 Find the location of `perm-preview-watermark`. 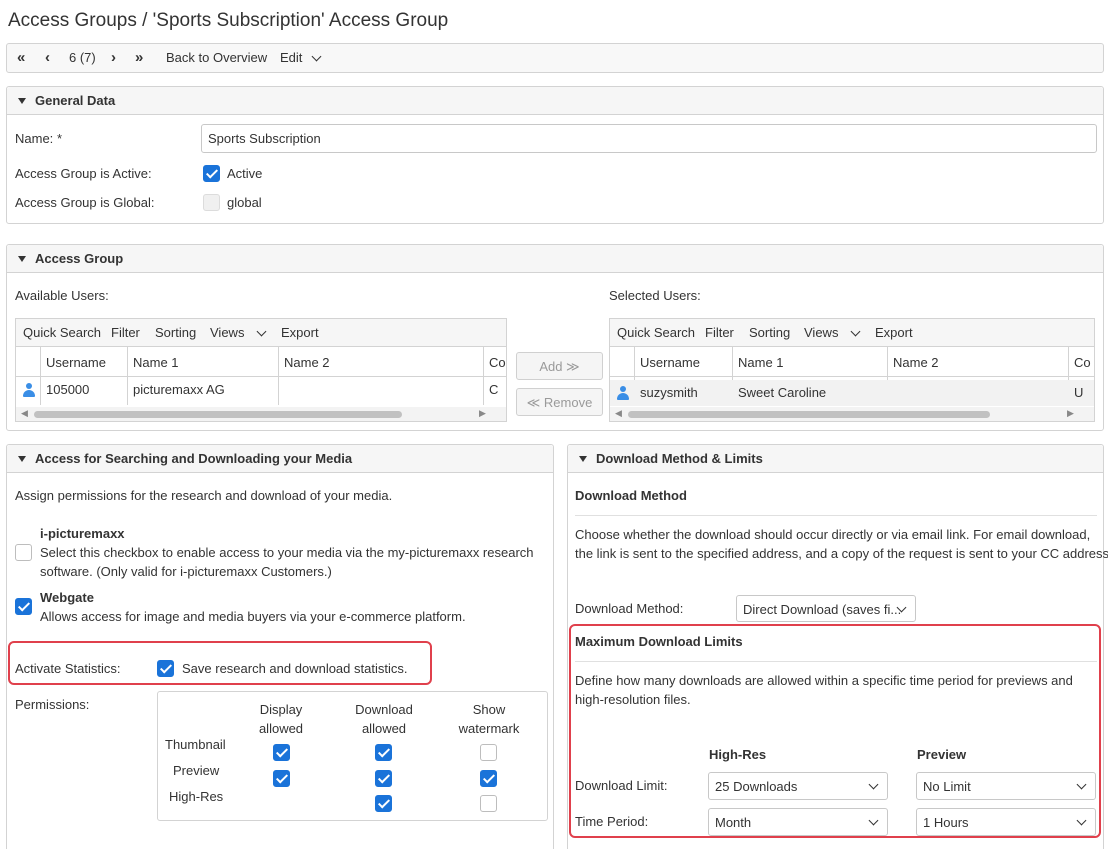

perm-preview-watermark is located at coordinates (488, 778).